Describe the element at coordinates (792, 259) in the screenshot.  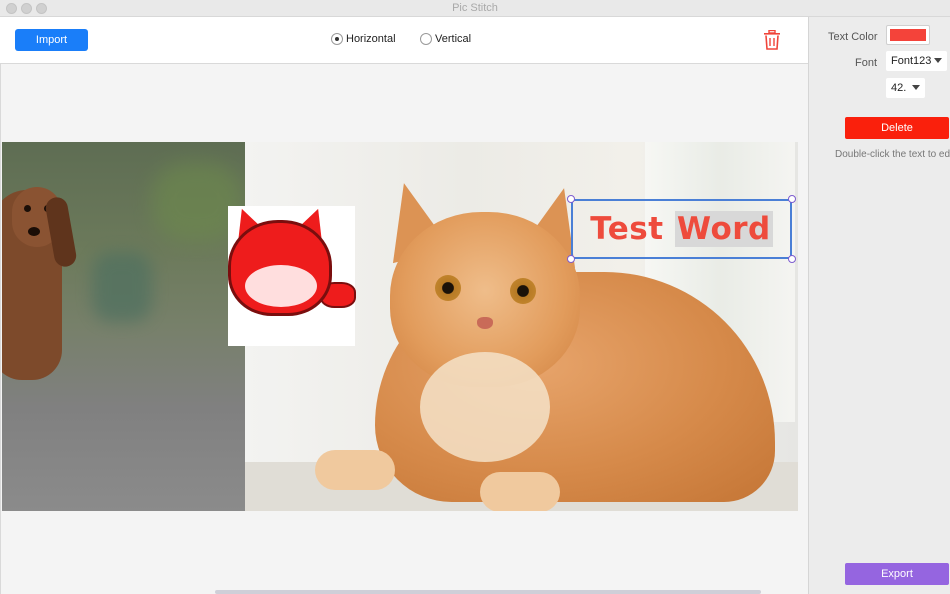
I see `resize-handle-bottom-right` at that location.